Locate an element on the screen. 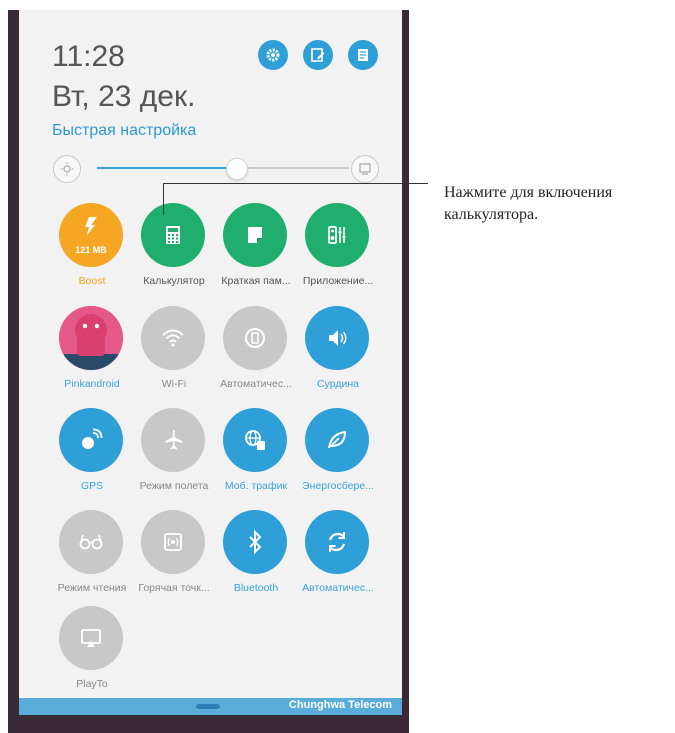  tile-reading-mode-button is located at coordinates (91, 542).